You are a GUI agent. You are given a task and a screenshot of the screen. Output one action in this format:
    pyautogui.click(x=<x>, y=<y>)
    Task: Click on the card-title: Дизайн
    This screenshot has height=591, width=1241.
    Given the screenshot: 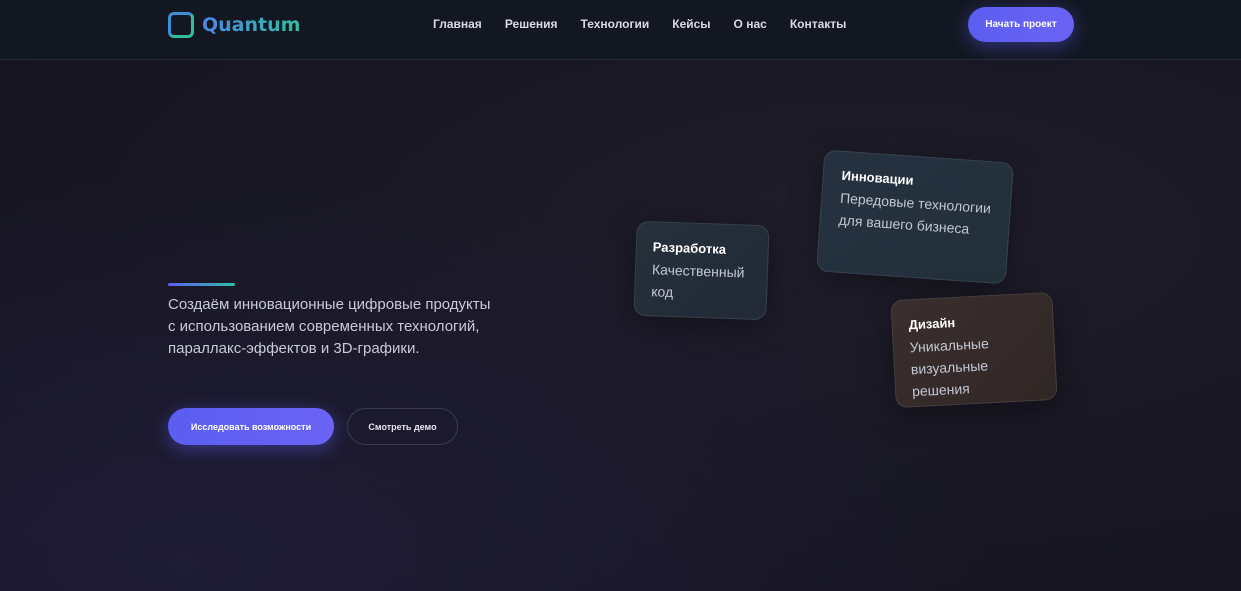 What is the action you would take?
    pyautogui.click(x=932, y=323)
    